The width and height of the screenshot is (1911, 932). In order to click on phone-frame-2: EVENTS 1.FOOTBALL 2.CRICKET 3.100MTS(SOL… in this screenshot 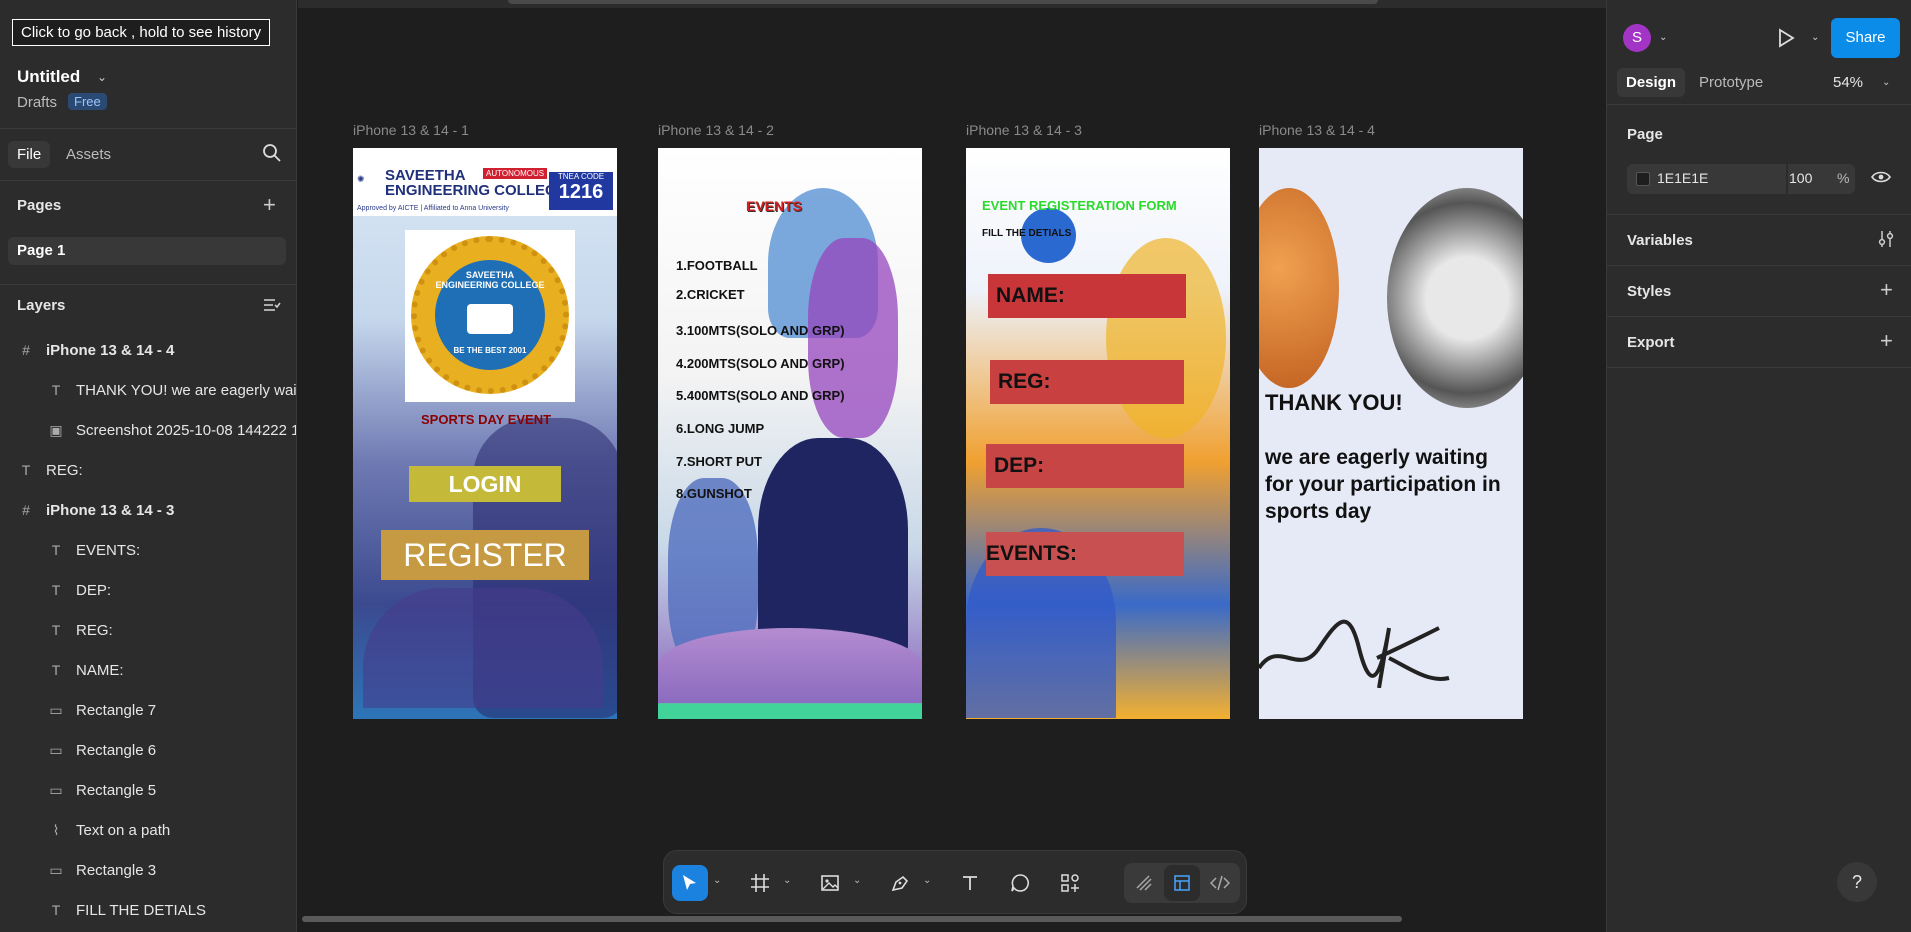, I will do `click(790, 433)`.